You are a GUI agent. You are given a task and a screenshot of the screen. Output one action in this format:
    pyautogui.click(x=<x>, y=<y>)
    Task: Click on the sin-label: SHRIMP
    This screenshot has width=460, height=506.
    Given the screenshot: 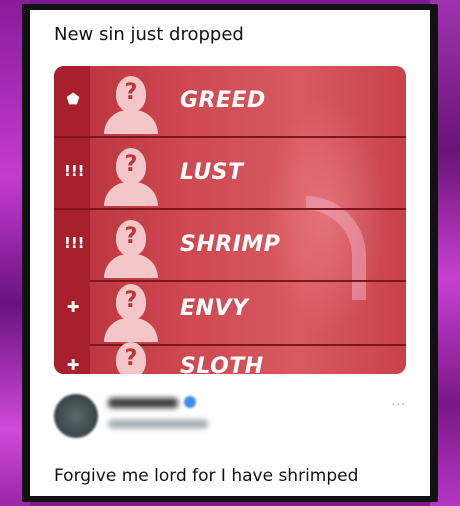 What is the action you would take?
    pyautogui.click(x=230, y=244)
    